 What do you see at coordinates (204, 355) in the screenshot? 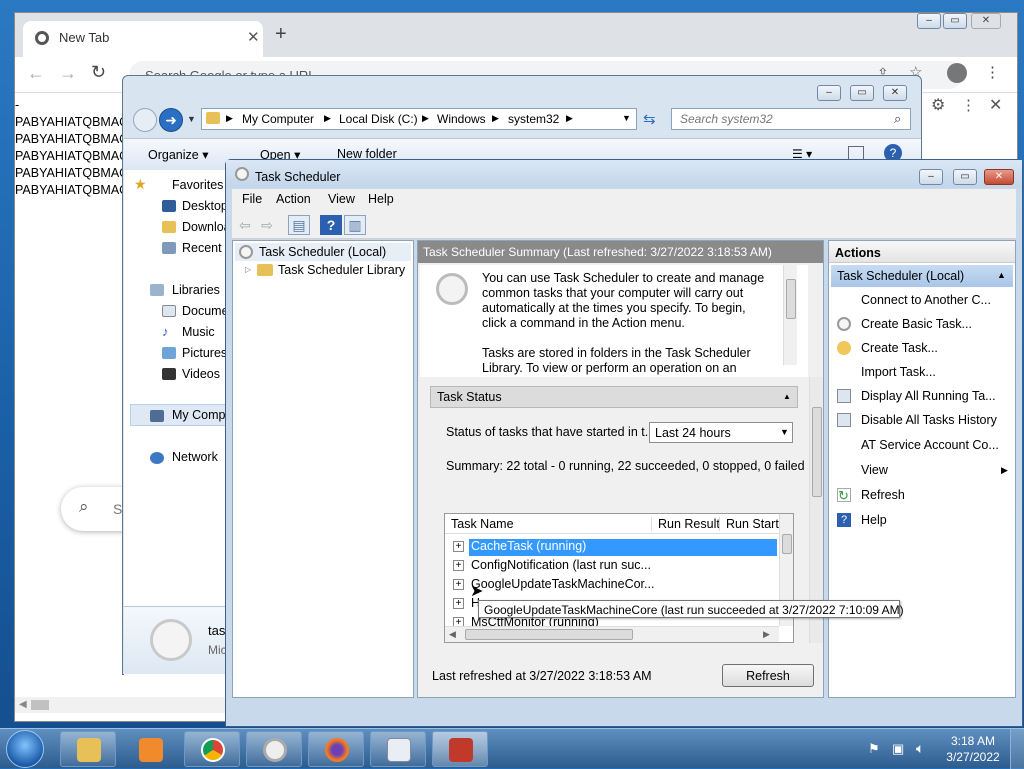
I see `nav-pictures: Pictures` at bounding box center [204, 355].